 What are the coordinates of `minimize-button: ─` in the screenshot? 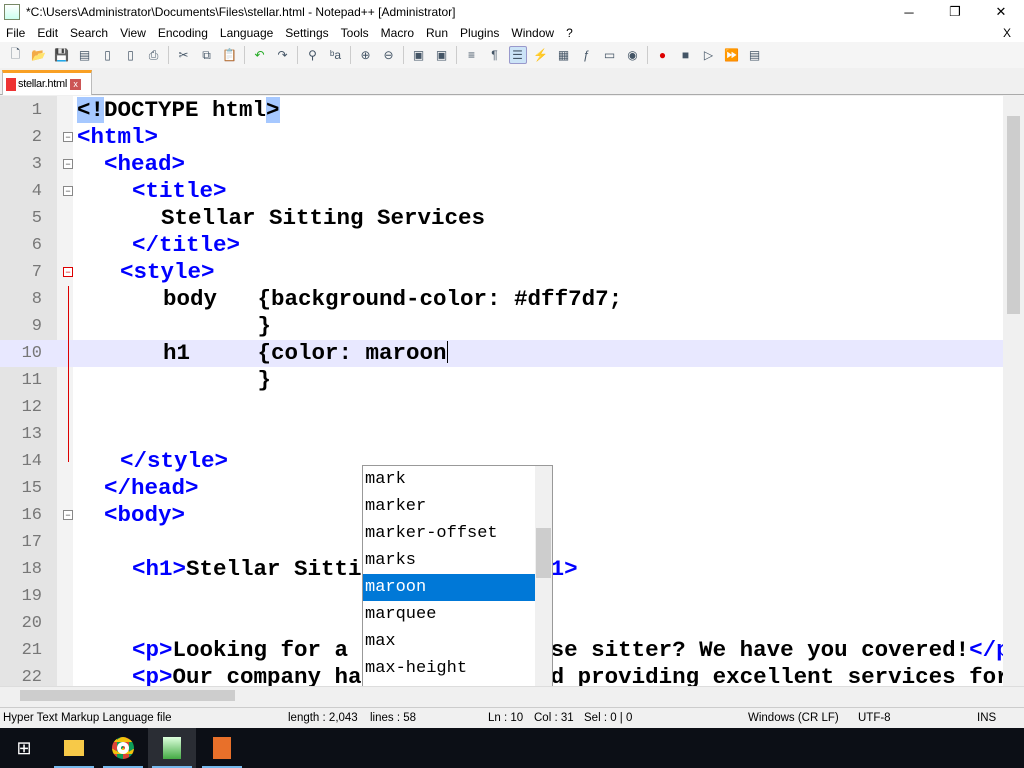 It's located at (909, 12).